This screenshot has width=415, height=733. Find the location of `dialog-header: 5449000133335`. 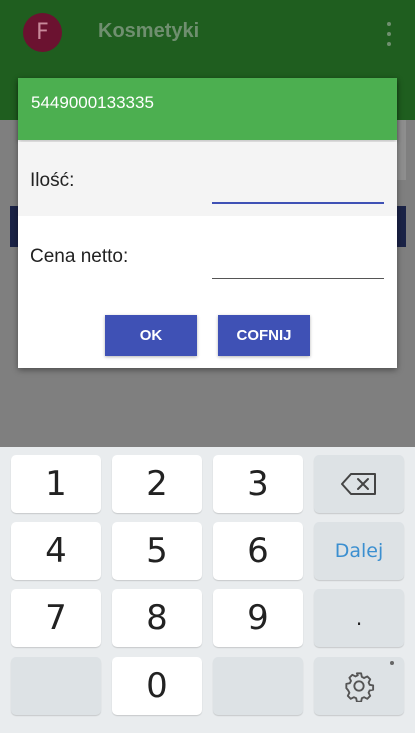

dialog-header: 5449000133335 is located at coordinates (207, 109).